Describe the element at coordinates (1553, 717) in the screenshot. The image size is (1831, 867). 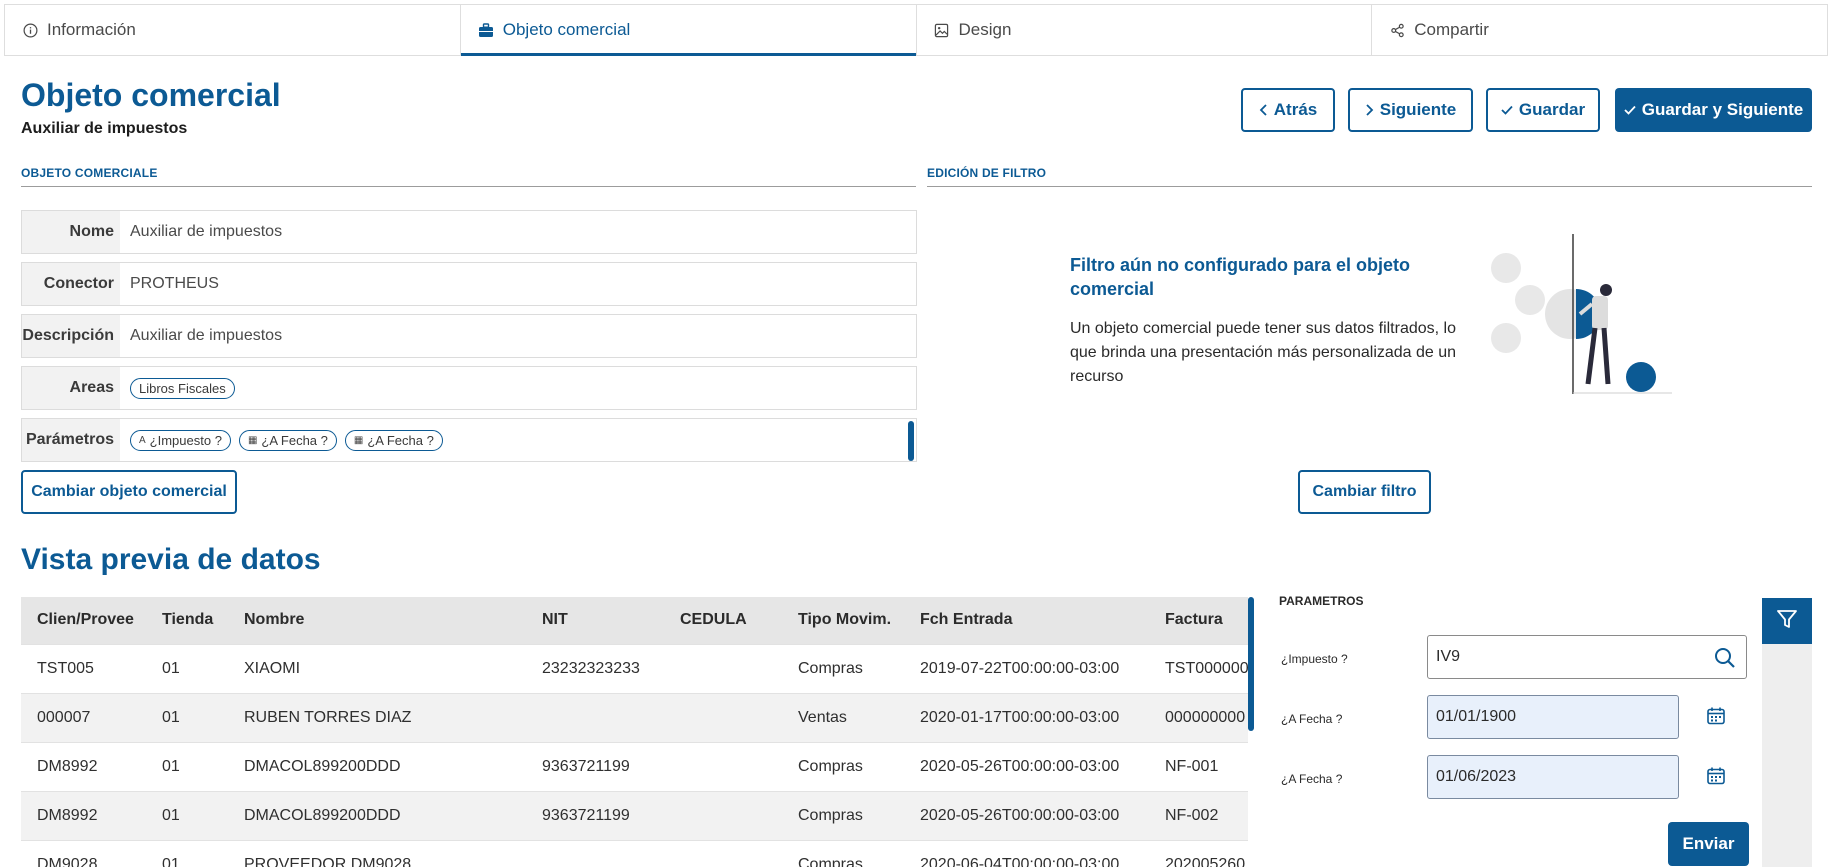
I see `fecha1-input: 01/01/1900` at that location.